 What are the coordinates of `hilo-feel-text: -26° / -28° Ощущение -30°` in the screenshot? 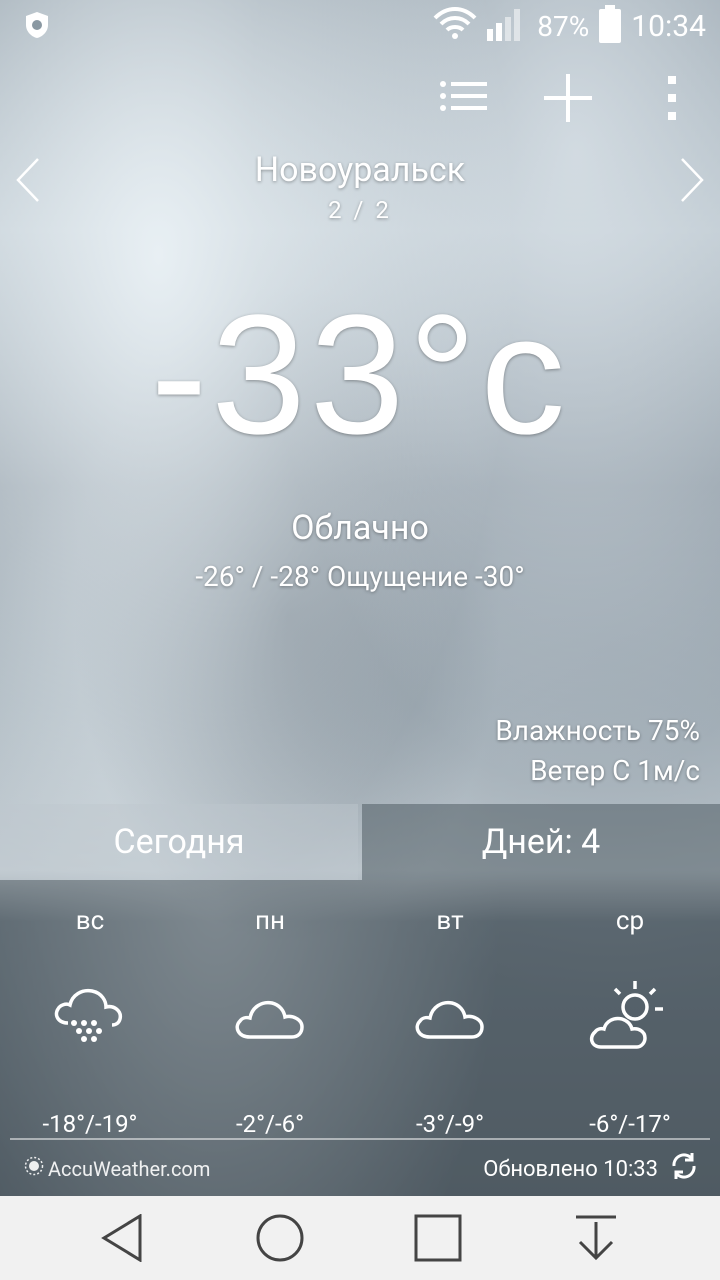 It's located at (360, 576).